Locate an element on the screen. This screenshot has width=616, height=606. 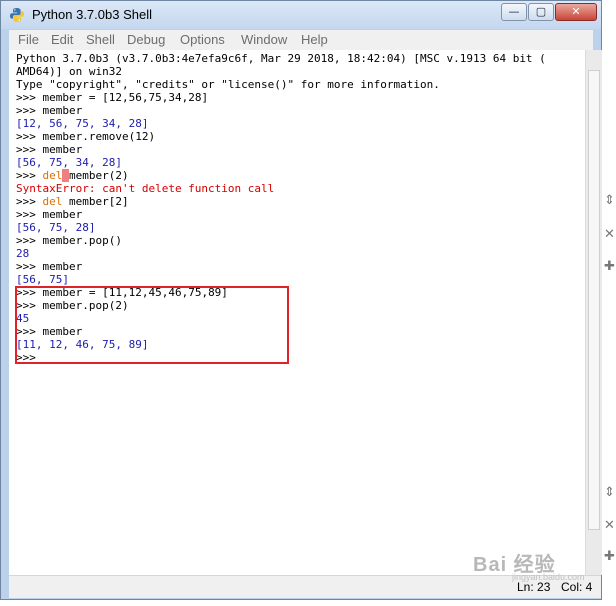
vertical-scrollbar is located at coordinates (593, 312).